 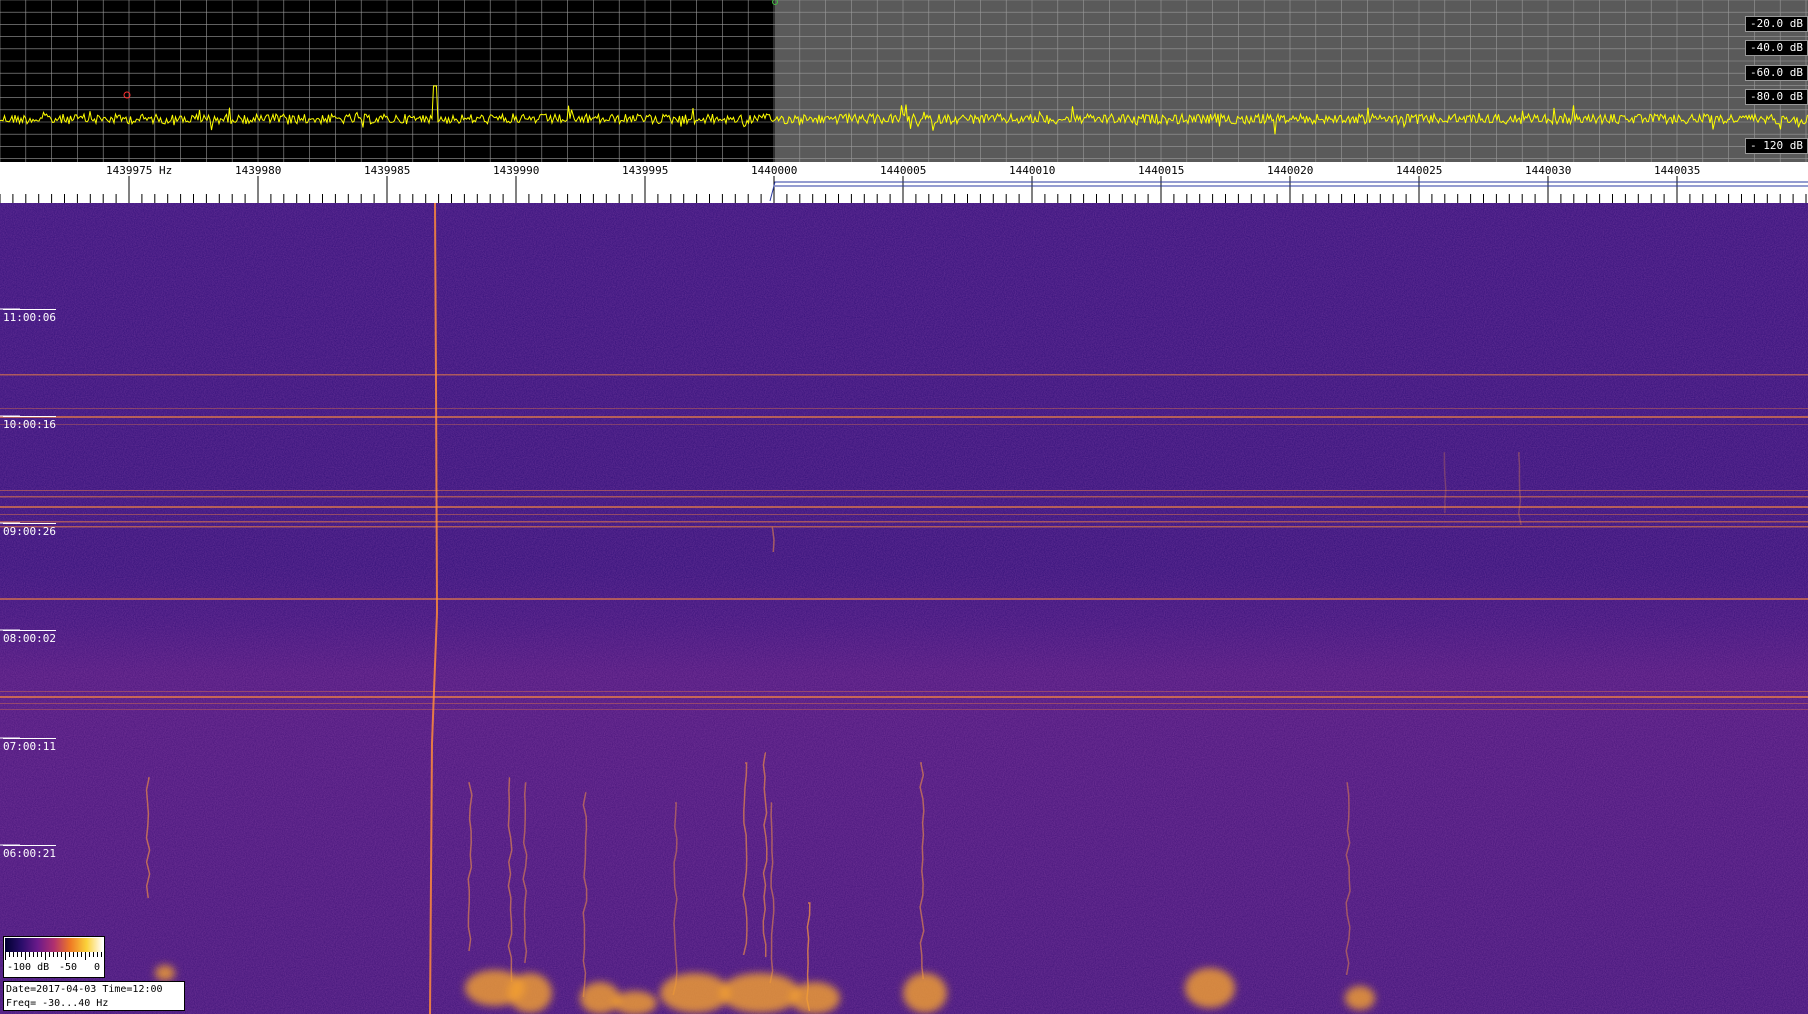 I want to click on freq-label-1440035: 1440035, so click(x=1677, y=170).